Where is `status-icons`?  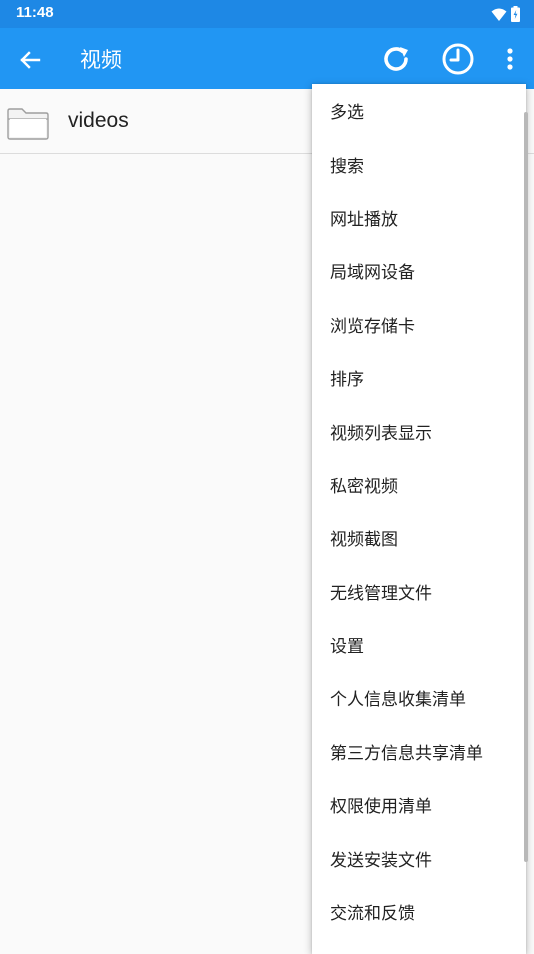
status-icons is located at coordinates (505, 16).